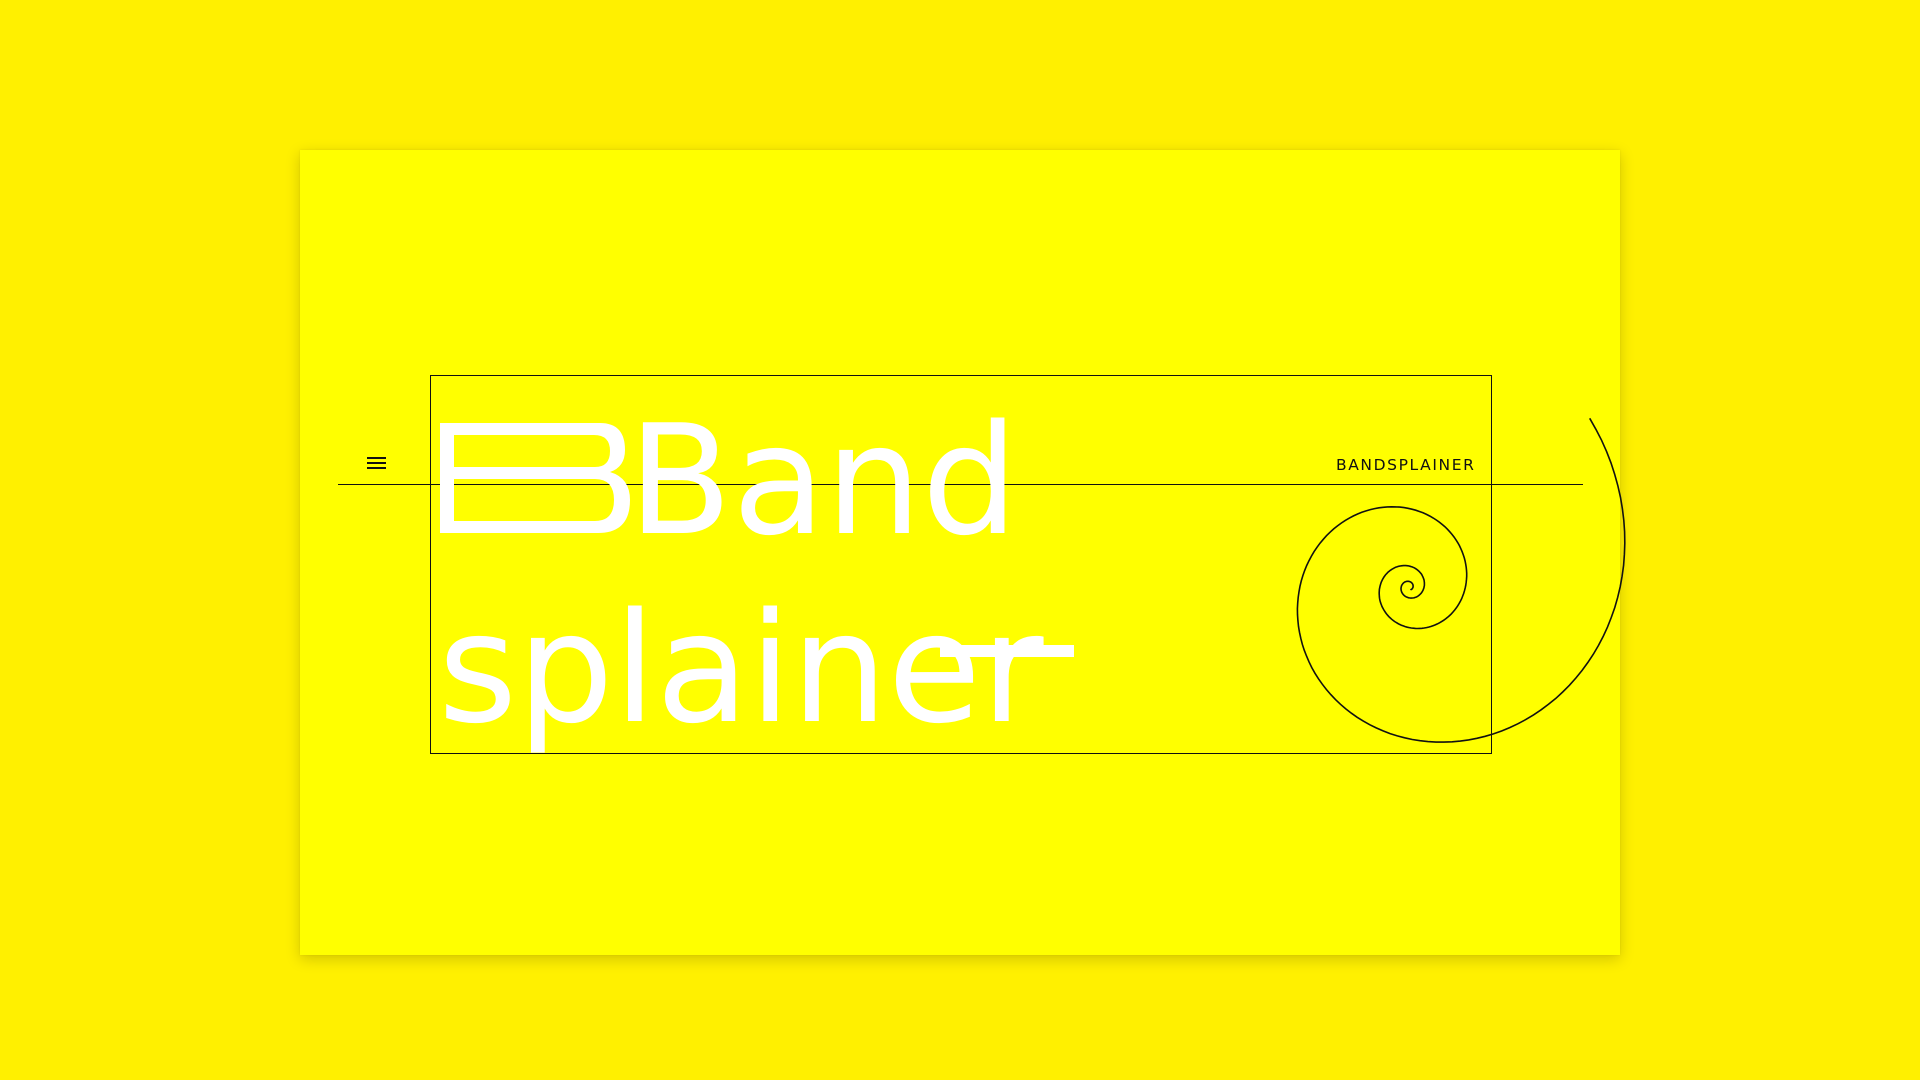  What do you see at coordinates (741, 668) in the screenshot?
I see `hero-title-line2: splainer` at bounding box center [741, 668].